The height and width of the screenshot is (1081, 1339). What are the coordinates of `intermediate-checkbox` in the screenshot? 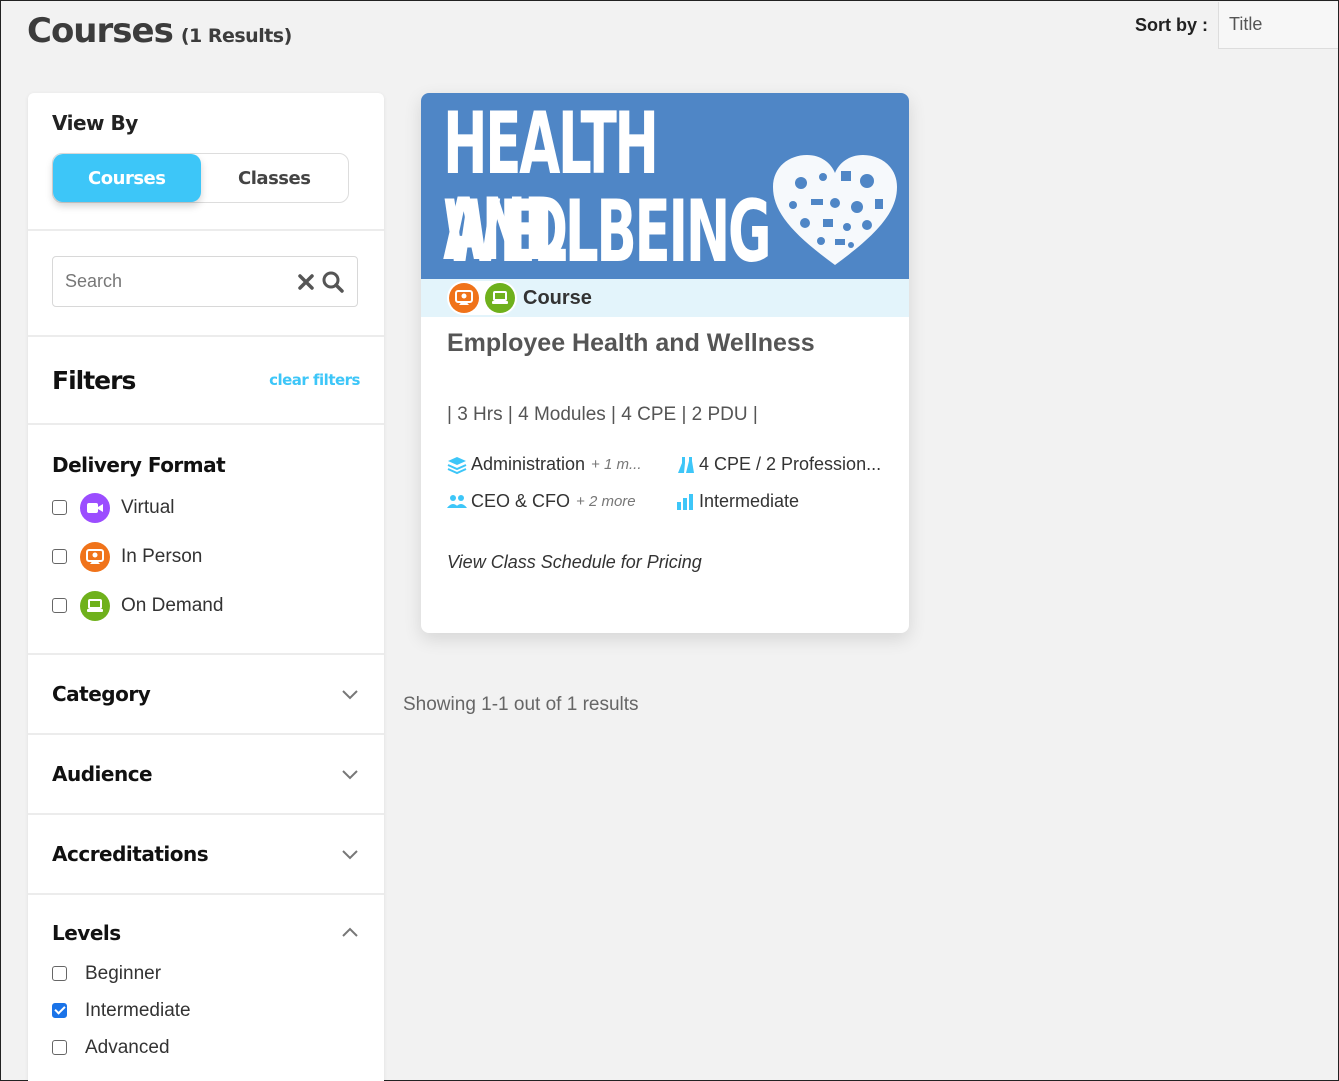 It's located at (59, 1010).